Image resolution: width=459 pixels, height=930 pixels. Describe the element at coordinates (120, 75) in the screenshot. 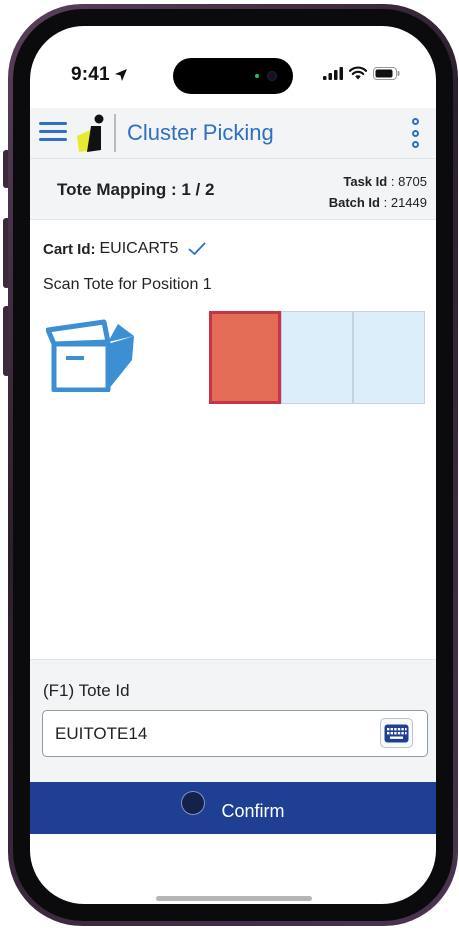

I see `location-arrow-icon` at that location.